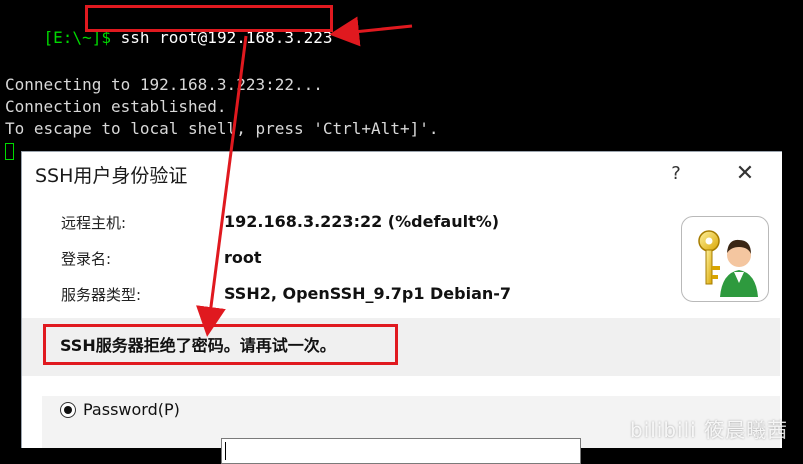  I want to click on remote-host-value: 192.168.3.223:22 (%default%), so click(362, 221).